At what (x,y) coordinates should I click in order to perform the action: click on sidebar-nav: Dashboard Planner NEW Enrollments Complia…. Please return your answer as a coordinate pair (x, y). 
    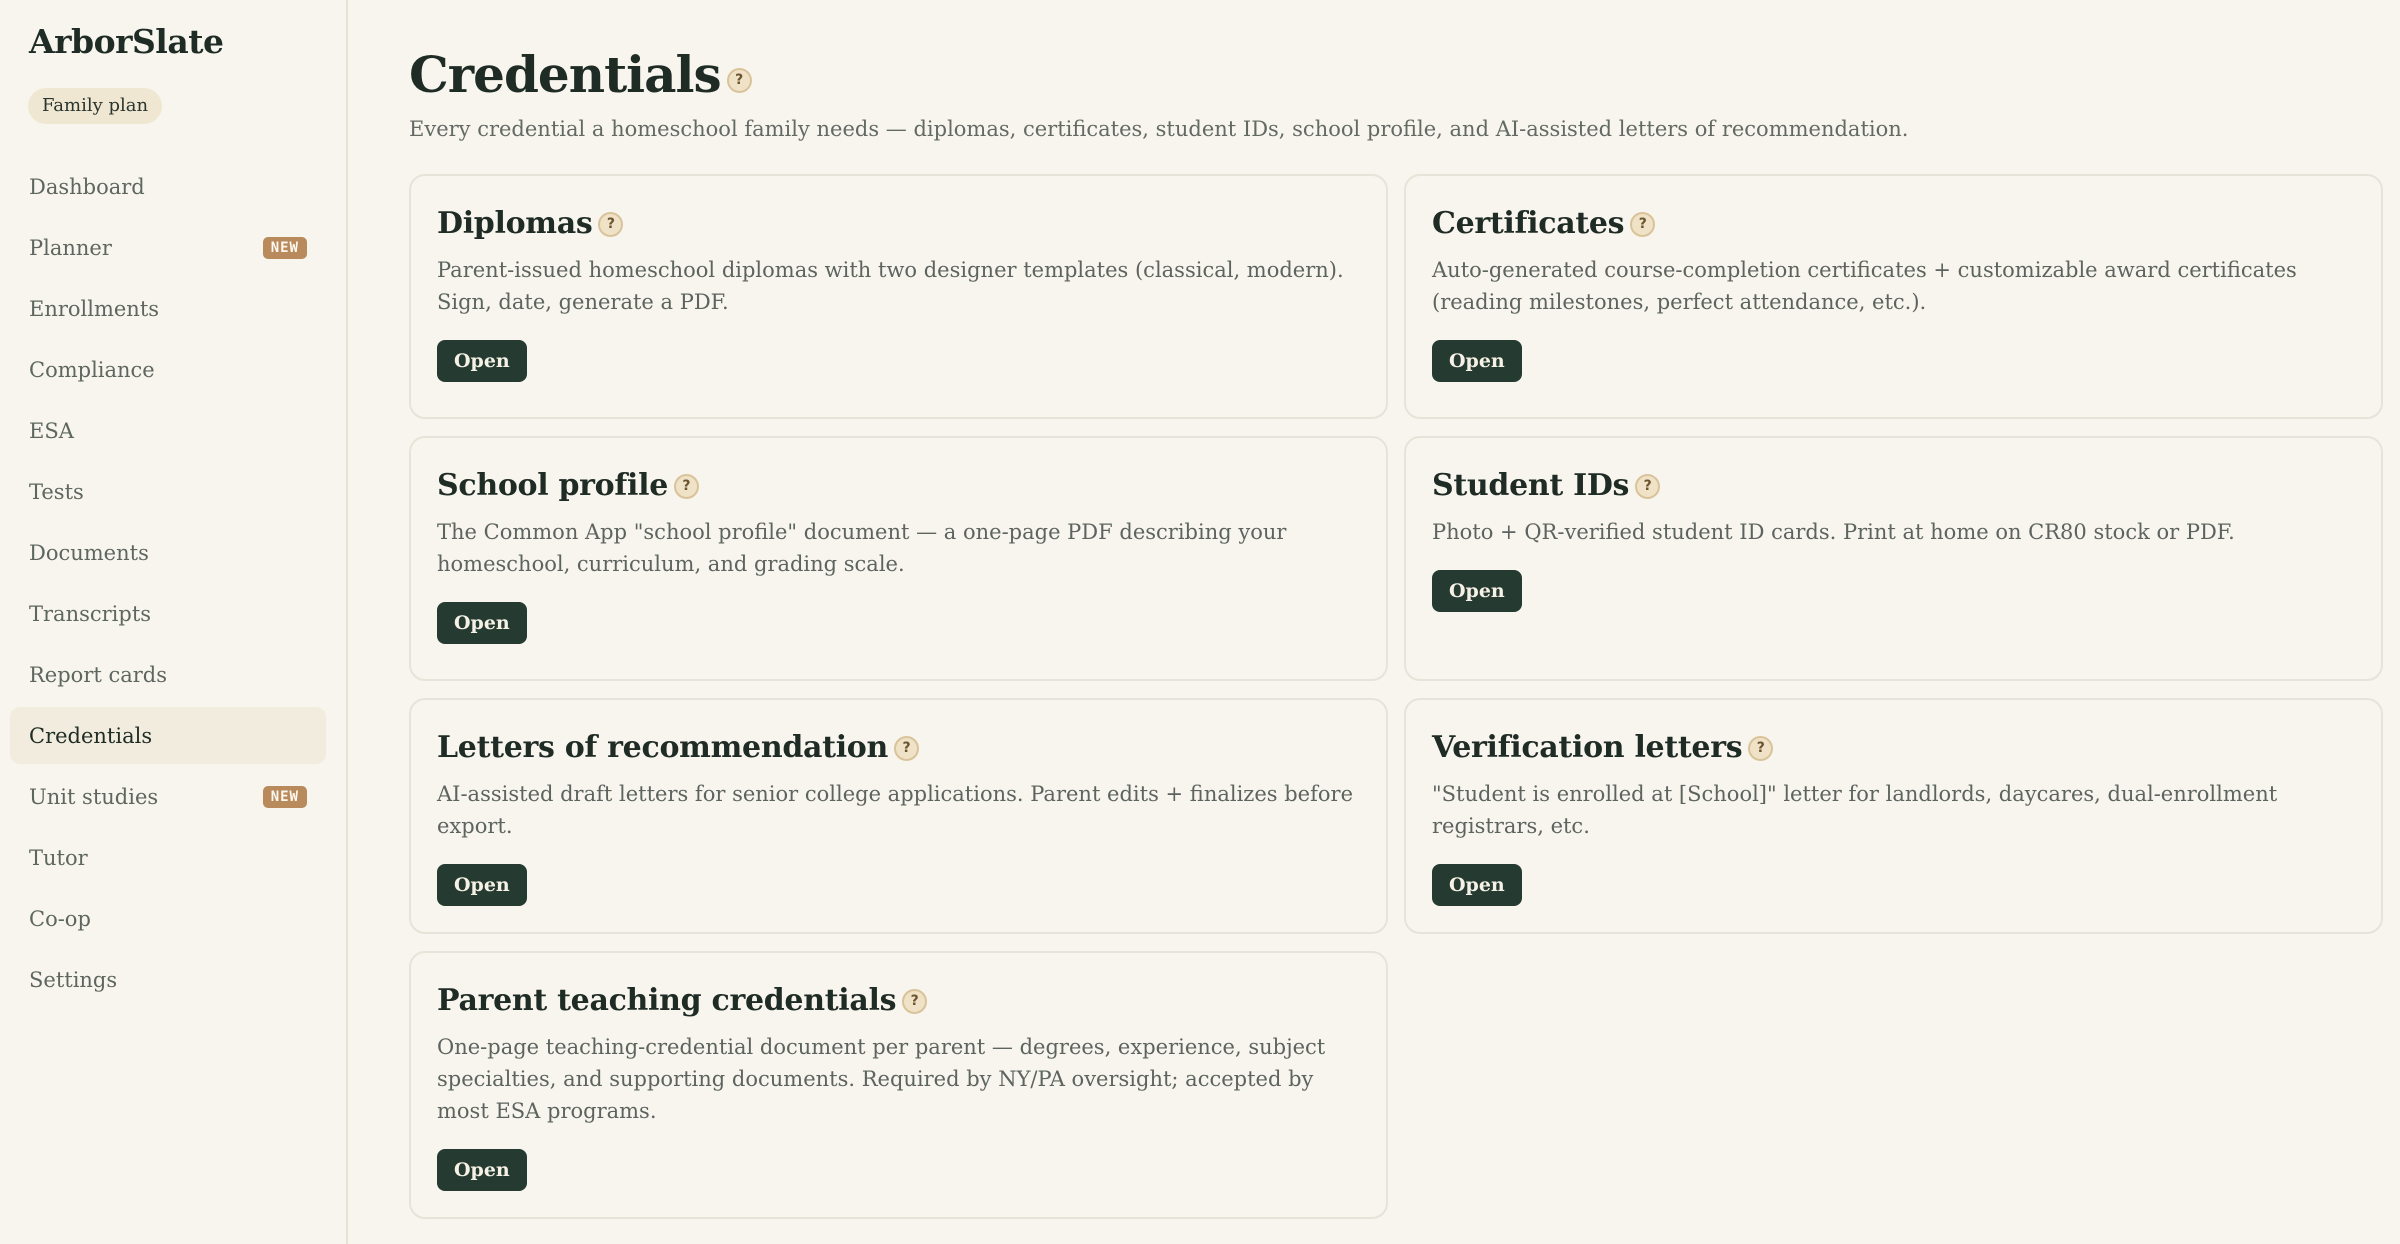
    Looking at the image, I should click on (168, 583).